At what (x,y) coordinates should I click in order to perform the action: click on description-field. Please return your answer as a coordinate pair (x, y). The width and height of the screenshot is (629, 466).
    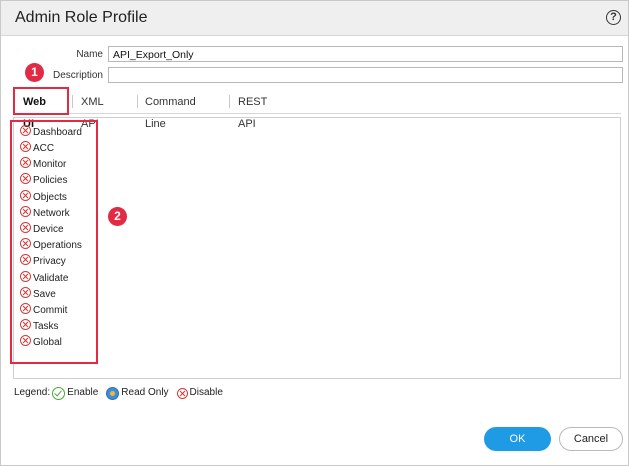
    Looking at the image, I should click on (365, 75).